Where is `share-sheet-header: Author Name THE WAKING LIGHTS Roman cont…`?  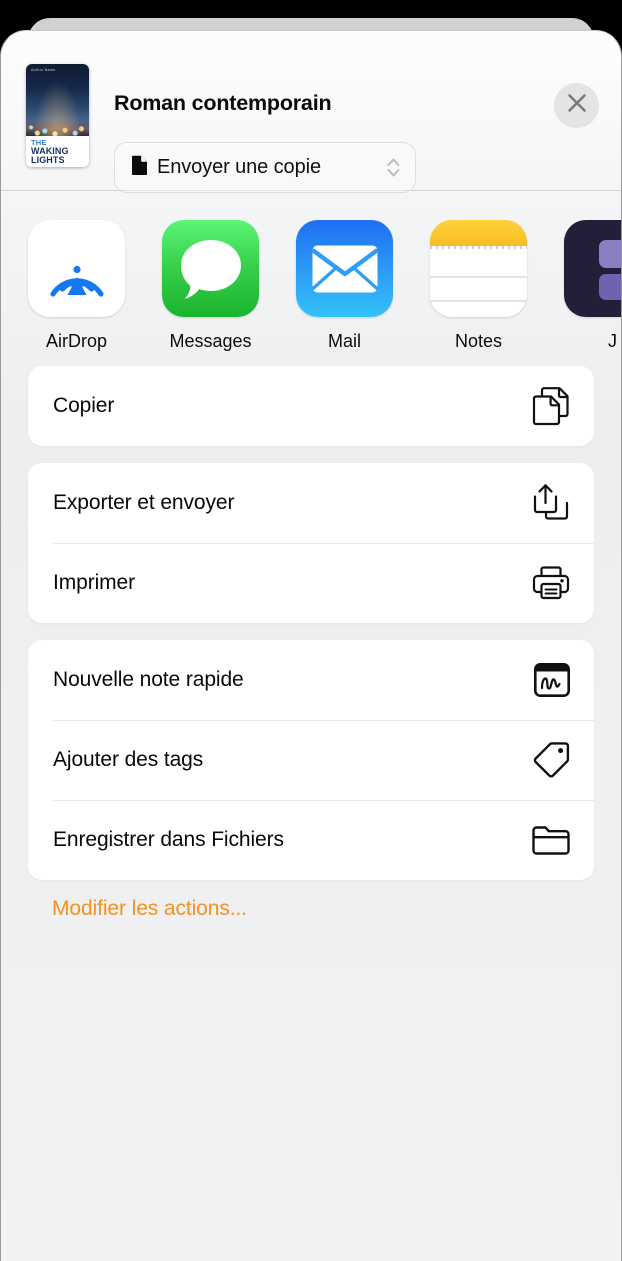 share-sheet-header: Author Name THE WAKING LIGHTS Roman cont… is located at coordinates (311, 112).